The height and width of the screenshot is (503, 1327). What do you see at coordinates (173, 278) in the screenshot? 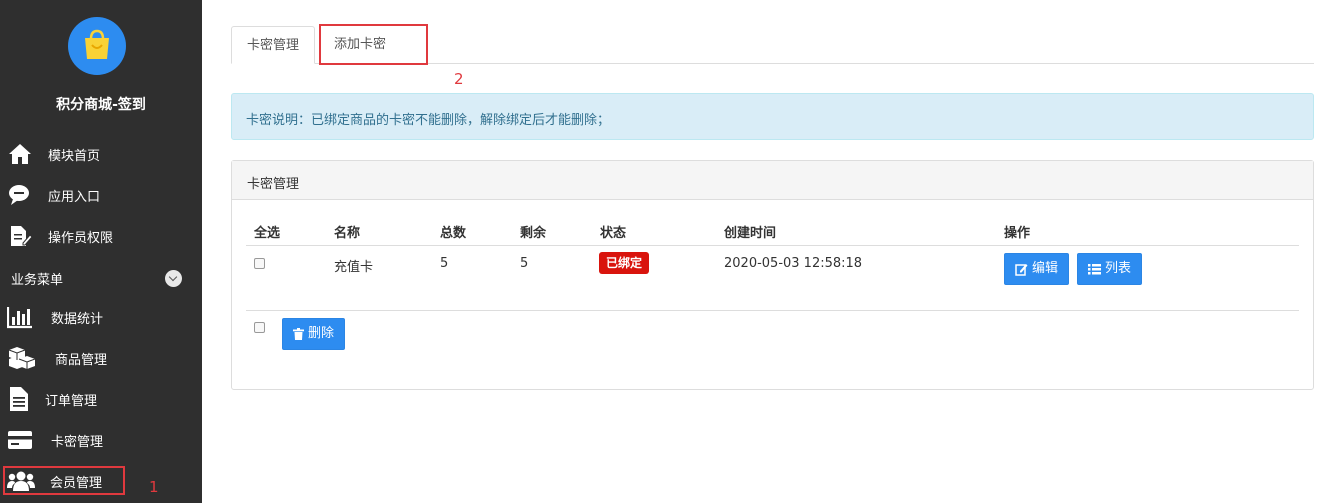
I see `chevron-down-icon` at bounding box center [173, 278].